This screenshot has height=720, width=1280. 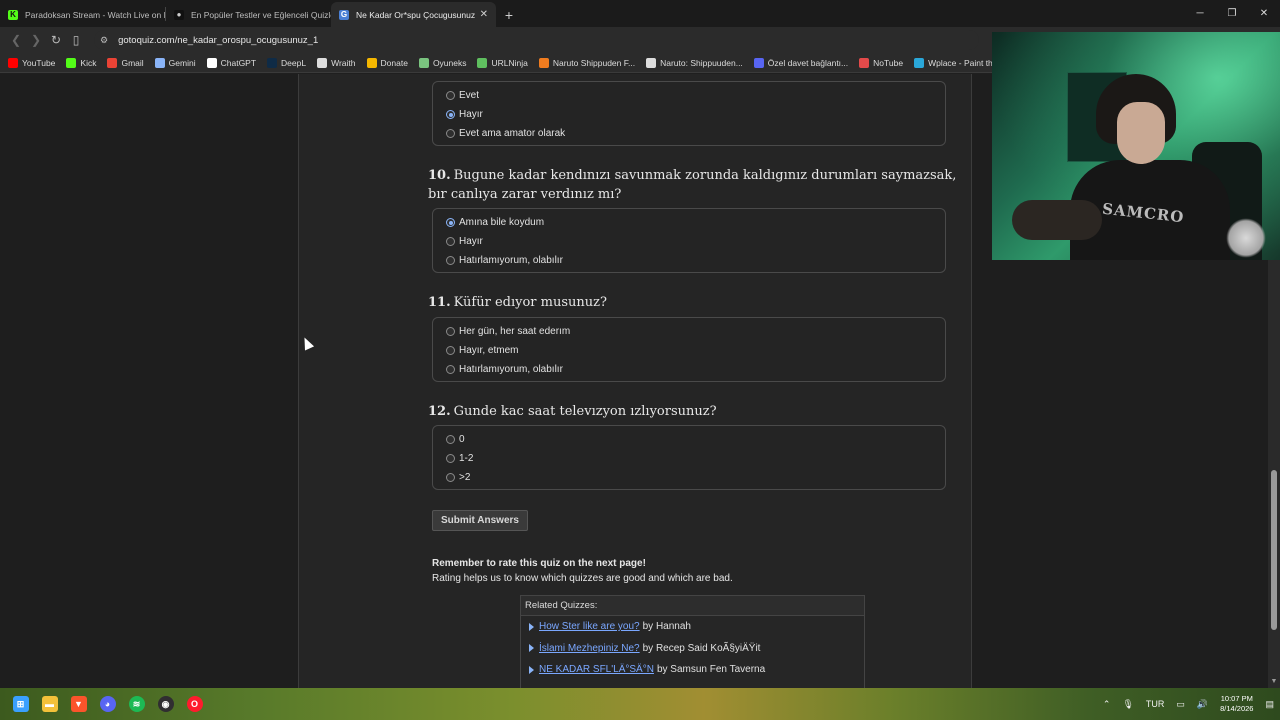 What do you see at coordinates (509, 14) in the screenshot?
I see `new-tab-button: +` at bounding box center [509, 14].